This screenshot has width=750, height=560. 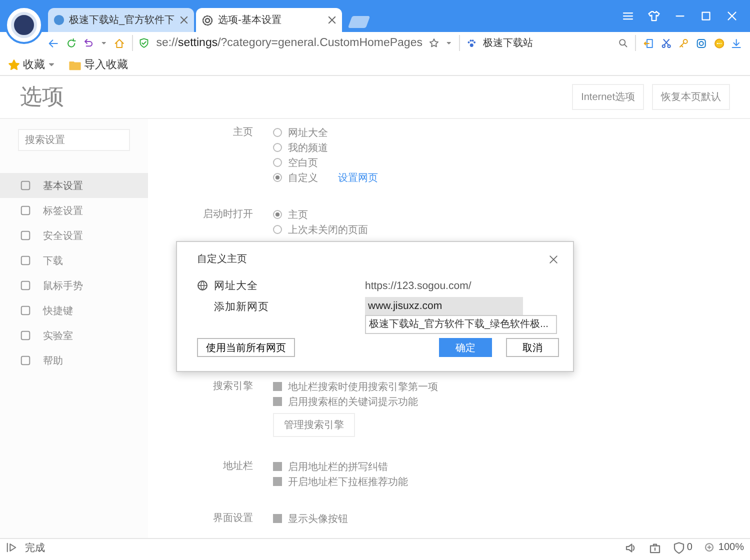 What do you see at coordinates (35, 548) in the screenshot?
I see `status-text: 完成` at bounding box center [35, 548].